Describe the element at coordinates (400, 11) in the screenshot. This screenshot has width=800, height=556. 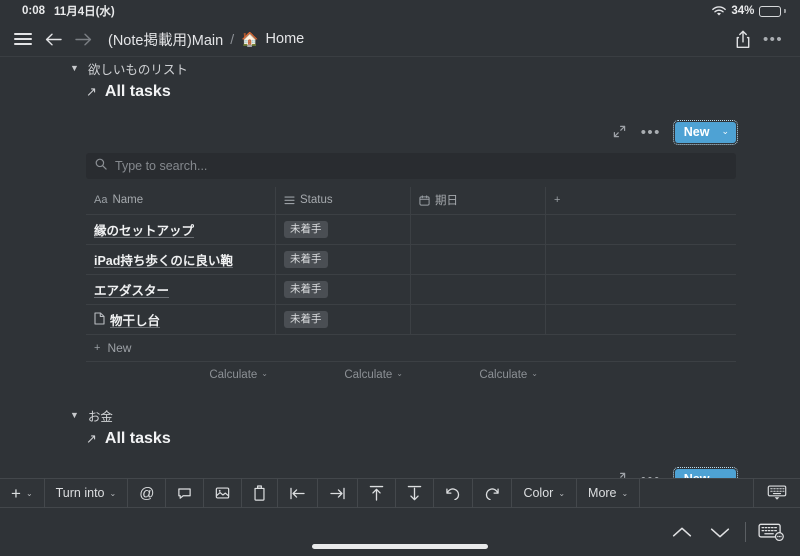
I see `ios-status-bar: 0:08 11月4日(水) 34%` at that location.